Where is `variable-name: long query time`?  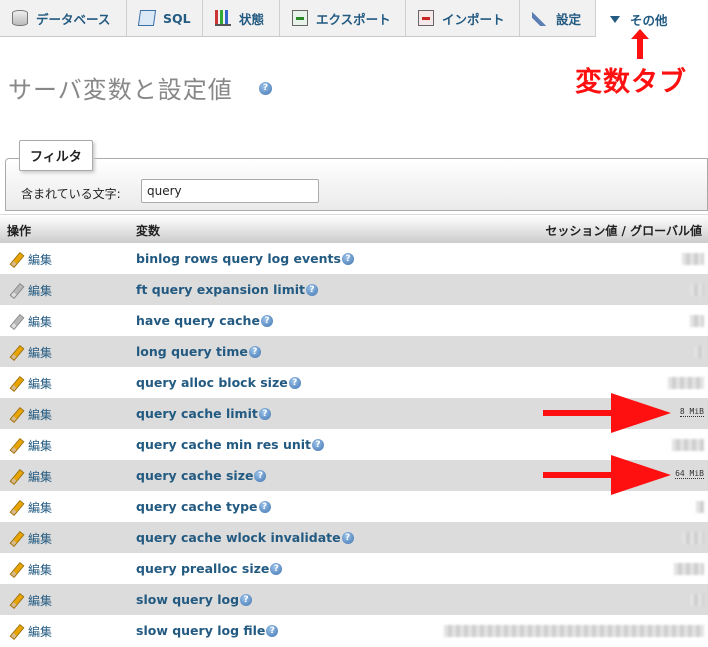 variable-name: long query time is located at coordinates (192, 351).